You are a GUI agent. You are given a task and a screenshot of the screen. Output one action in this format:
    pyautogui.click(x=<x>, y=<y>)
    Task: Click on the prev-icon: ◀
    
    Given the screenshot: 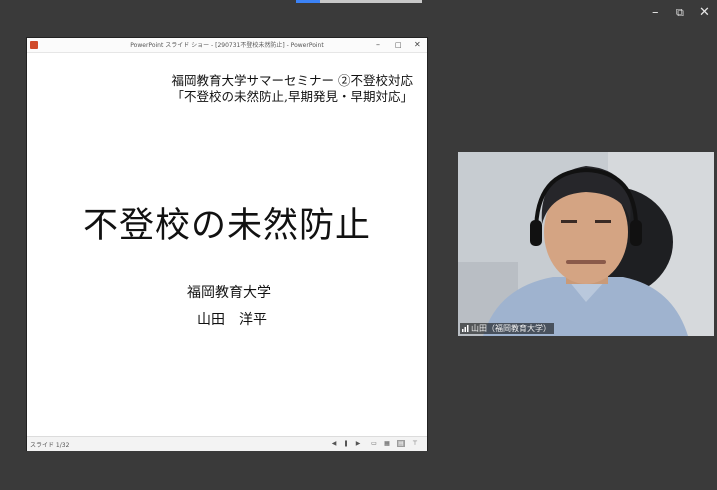 What is the action you would take?
    pyautogui.click(x=334, y=443)
    